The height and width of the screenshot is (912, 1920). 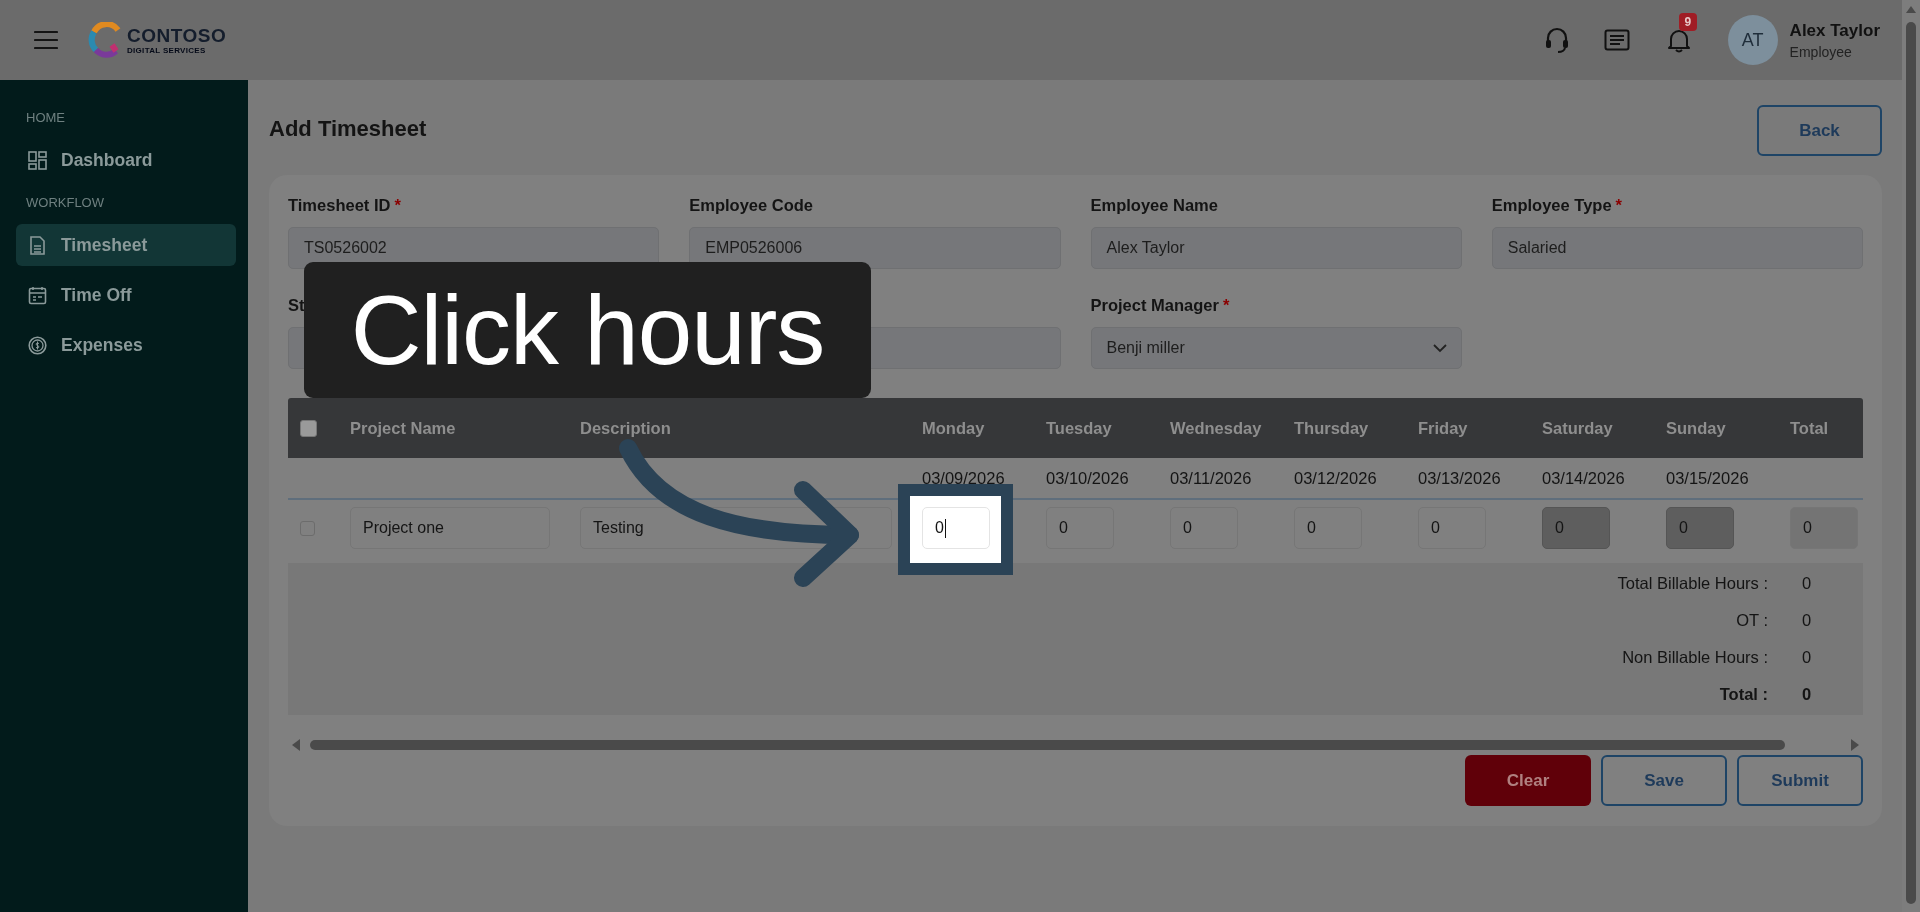 I want to click on notification-badge: 9, so click(x=1688, y=22).